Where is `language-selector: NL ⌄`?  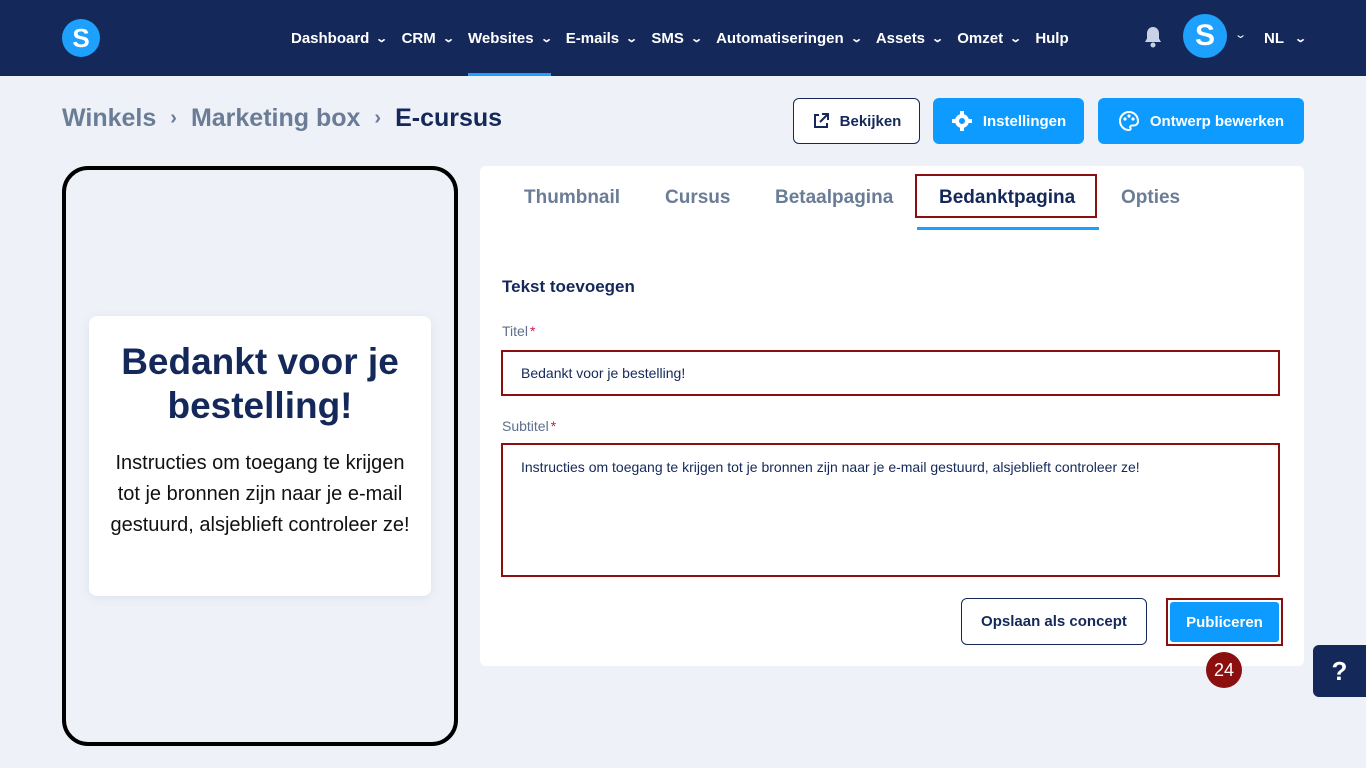
language-selector: NL ⌄ is located at coordinates (1286, 38).